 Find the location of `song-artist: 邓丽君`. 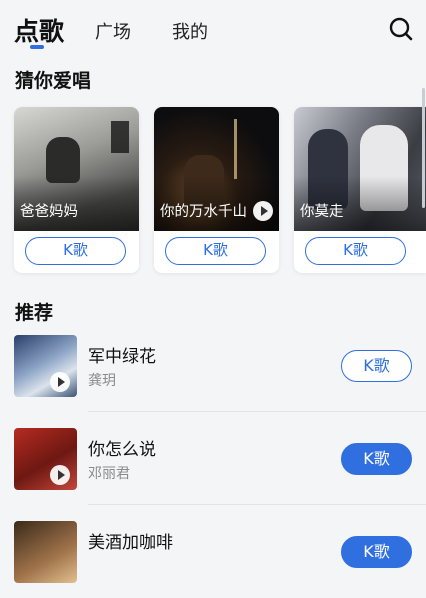

song-artist: 邓丽君 is located at coordinates (109, 474).